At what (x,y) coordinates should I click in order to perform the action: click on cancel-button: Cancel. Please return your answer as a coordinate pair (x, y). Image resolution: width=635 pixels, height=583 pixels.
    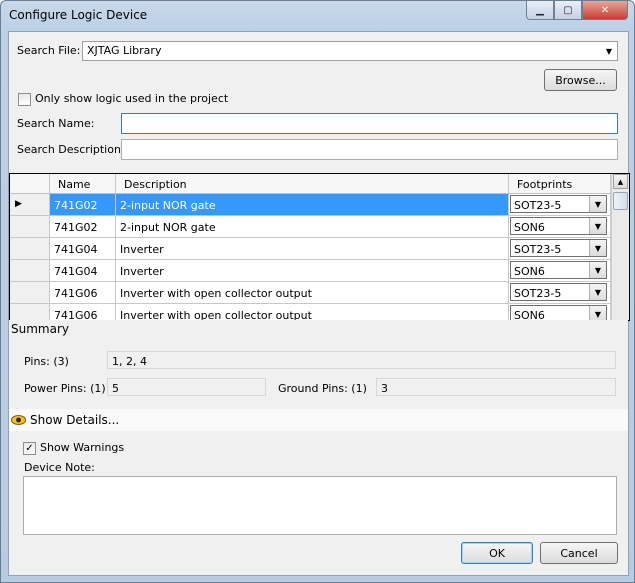
    Looking at the image, I should click on (579, 553).